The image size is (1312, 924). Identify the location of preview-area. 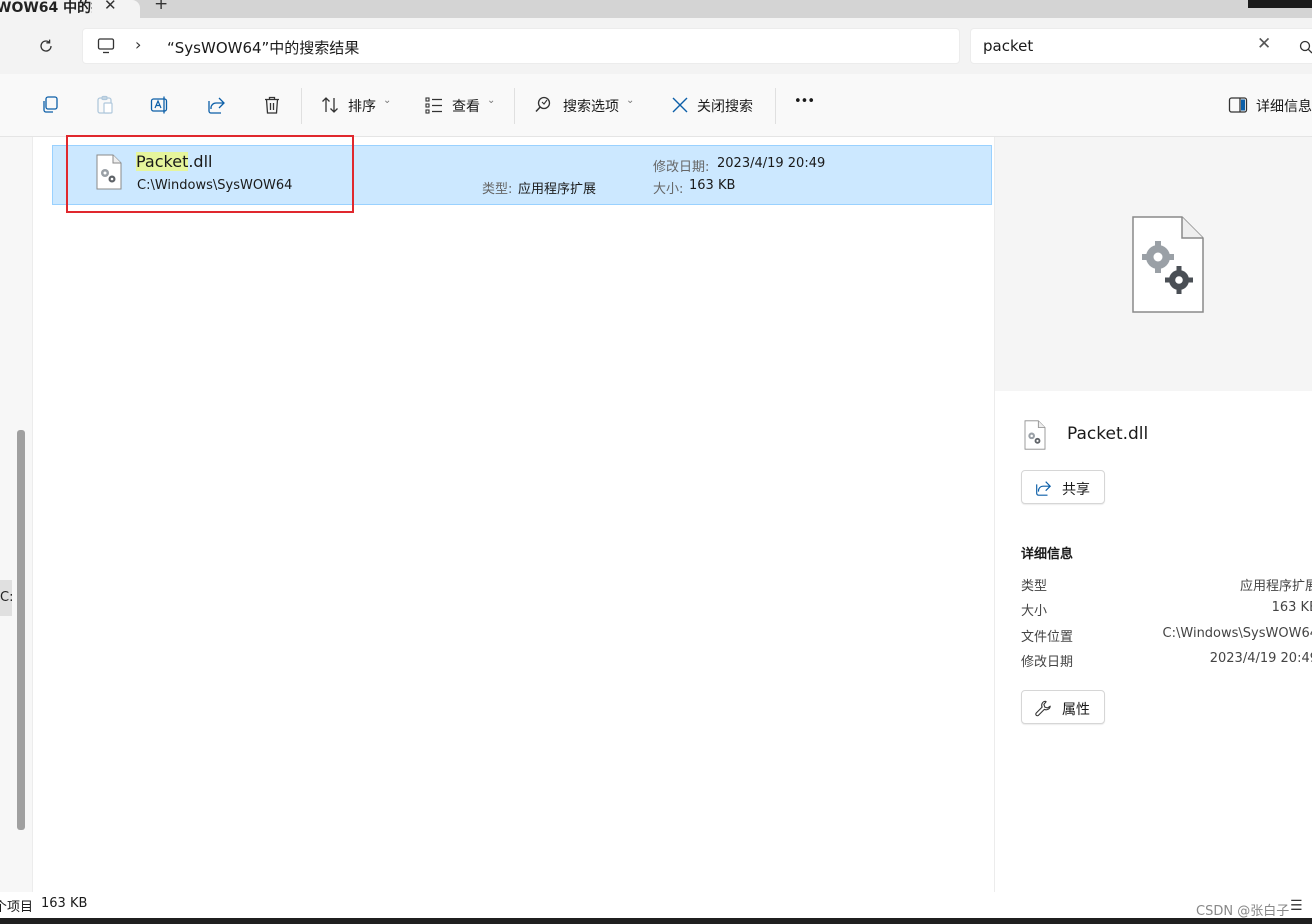
(1153, 264).